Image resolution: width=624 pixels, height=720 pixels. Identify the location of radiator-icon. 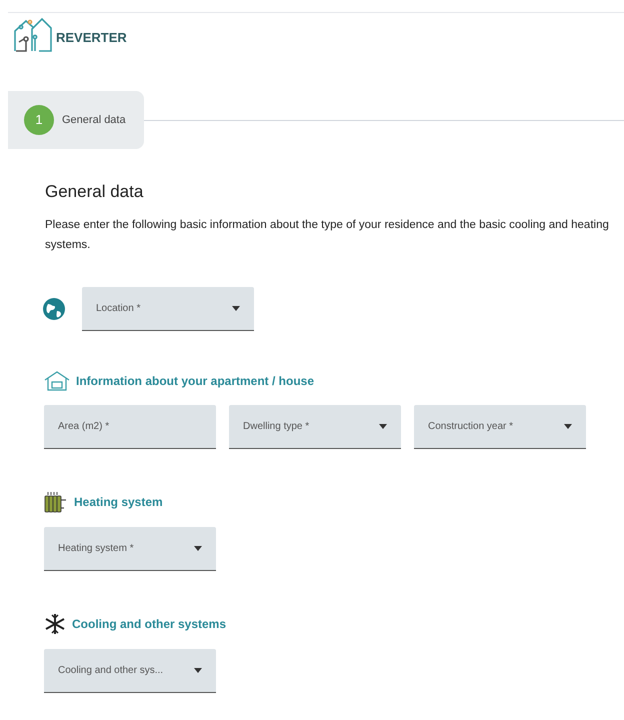
(56, 501).